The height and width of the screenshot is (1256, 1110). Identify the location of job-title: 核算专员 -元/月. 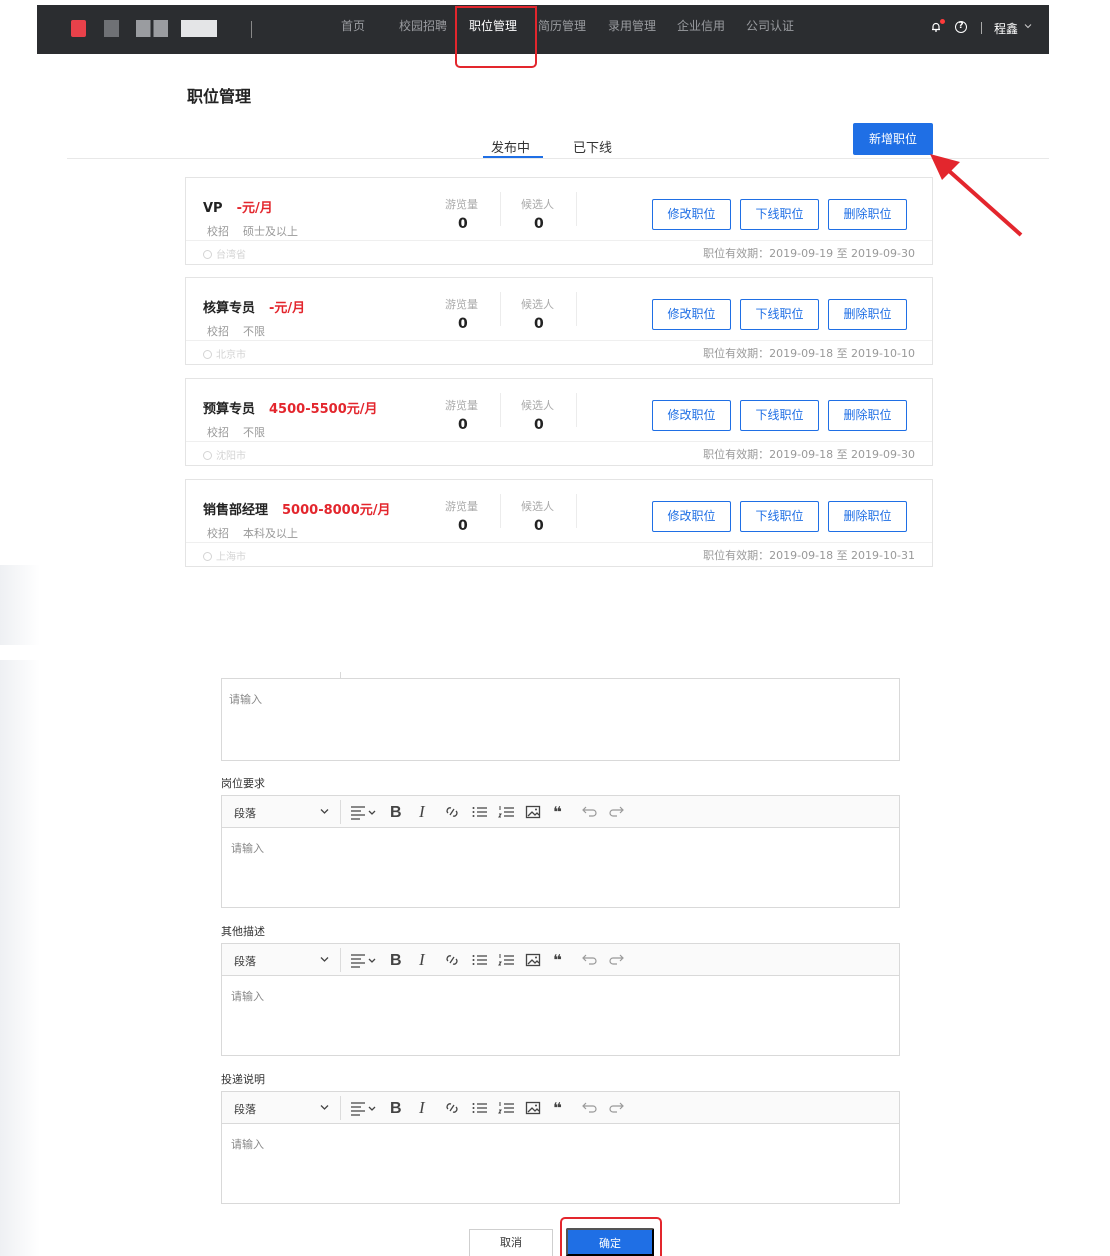
(254, 306).